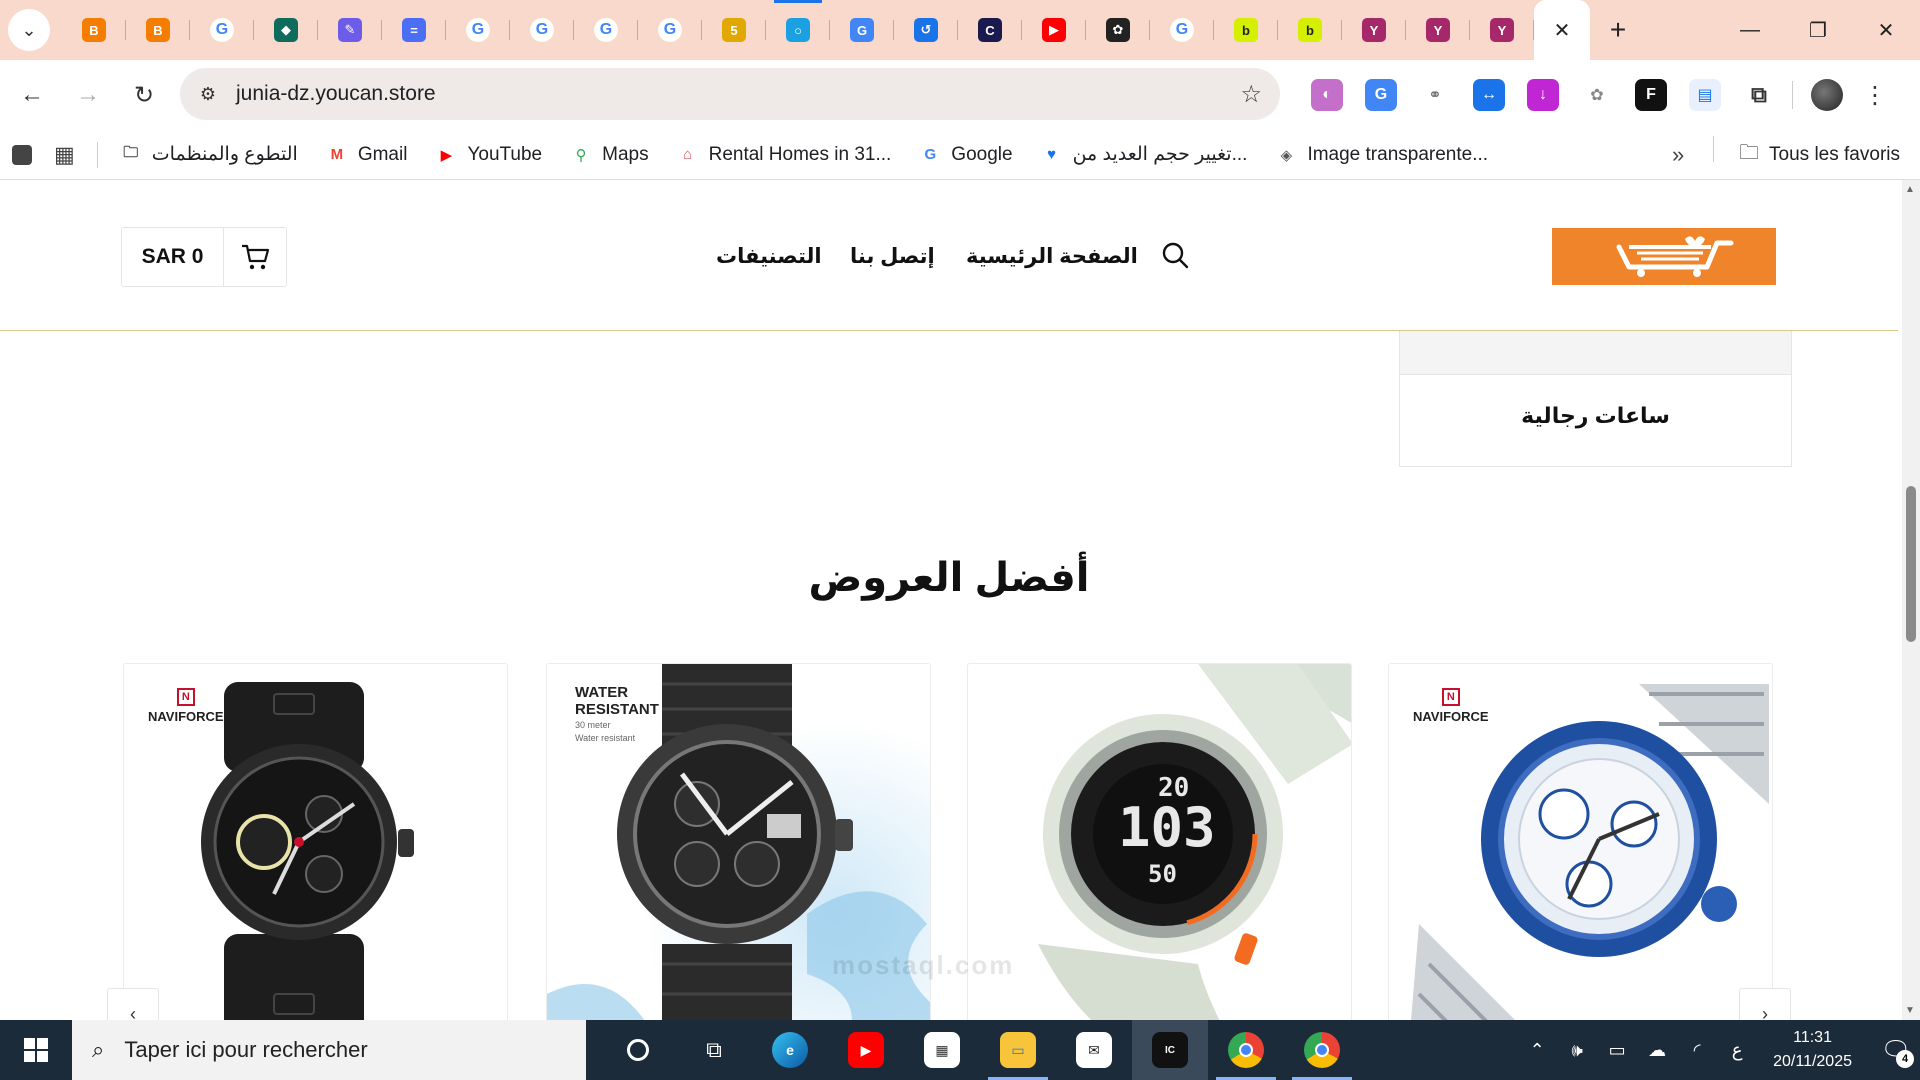  What do you see at coordinates (488, 155) in the screenshot?
I see `bookmark-item: ▶ YouTube` at bounding box center [488, 155].